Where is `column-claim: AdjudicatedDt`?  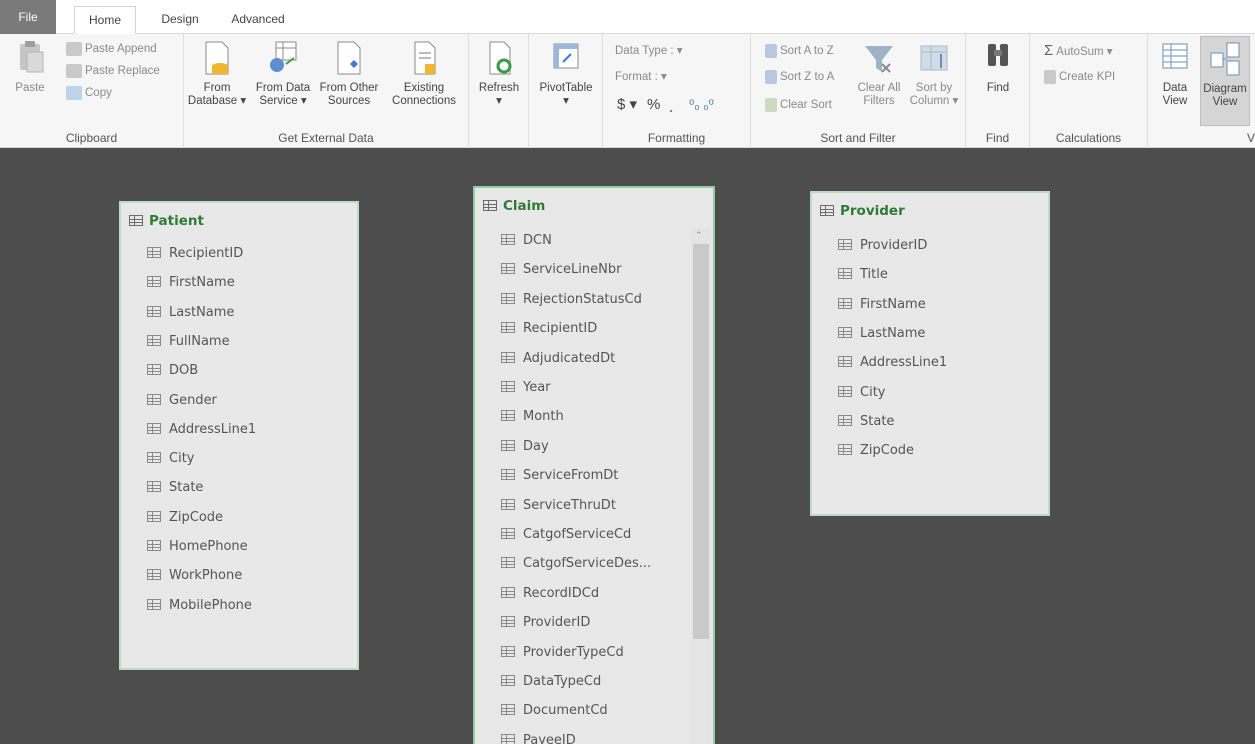
column-claim: AdjudicatedDt is located at coordinates (558, 358).